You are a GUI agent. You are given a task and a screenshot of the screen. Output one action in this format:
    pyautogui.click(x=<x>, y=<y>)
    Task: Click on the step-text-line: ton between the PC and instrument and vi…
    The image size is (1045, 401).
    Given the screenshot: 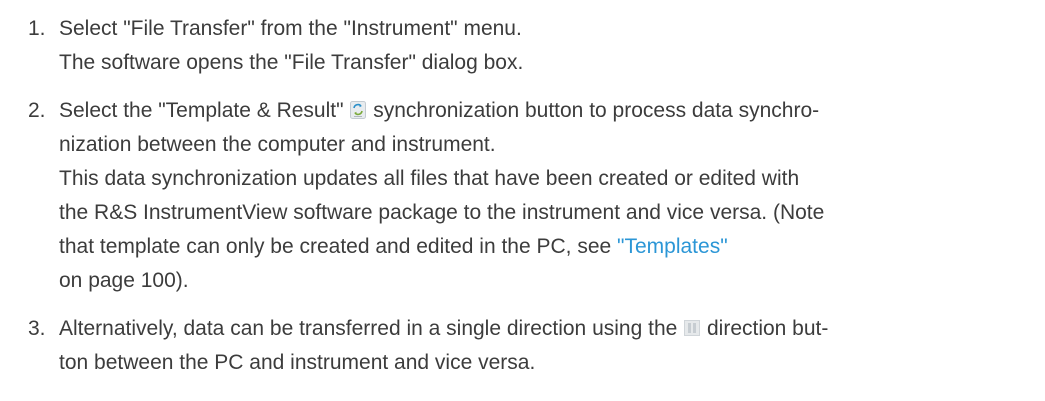 What is the action you would take?
    pyautogui.click(x=297, y=362)
    